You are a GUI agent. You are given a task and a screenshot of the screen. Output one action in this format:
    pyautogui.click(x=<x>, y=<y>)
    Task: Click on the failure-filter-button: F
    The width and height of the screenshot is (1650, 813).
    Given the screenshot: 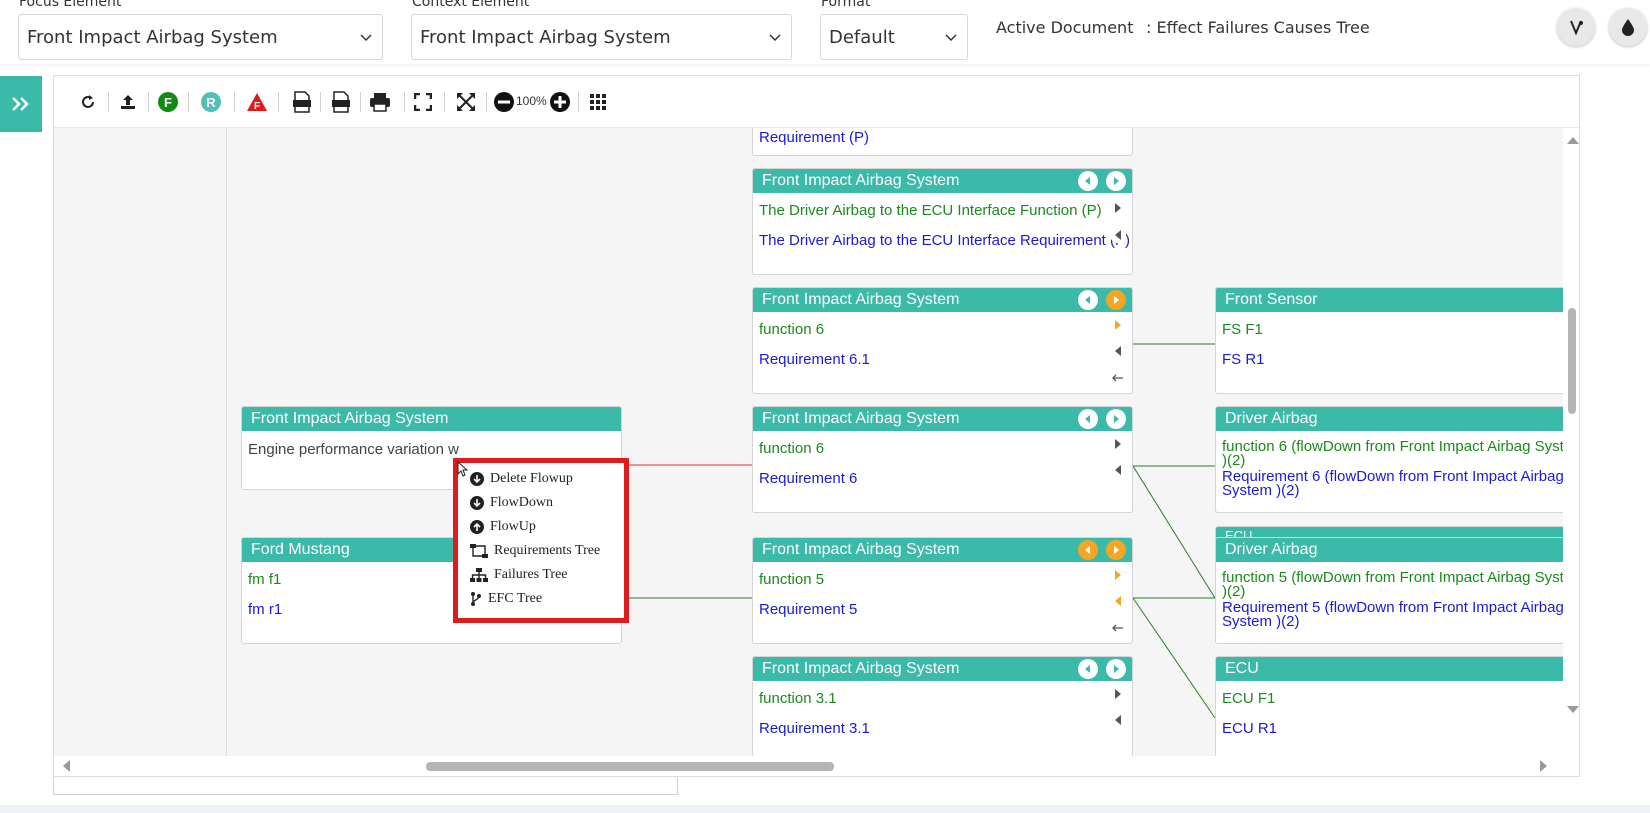 What is the action you would take?
    pyautogui.click(x=257, y=102)
    